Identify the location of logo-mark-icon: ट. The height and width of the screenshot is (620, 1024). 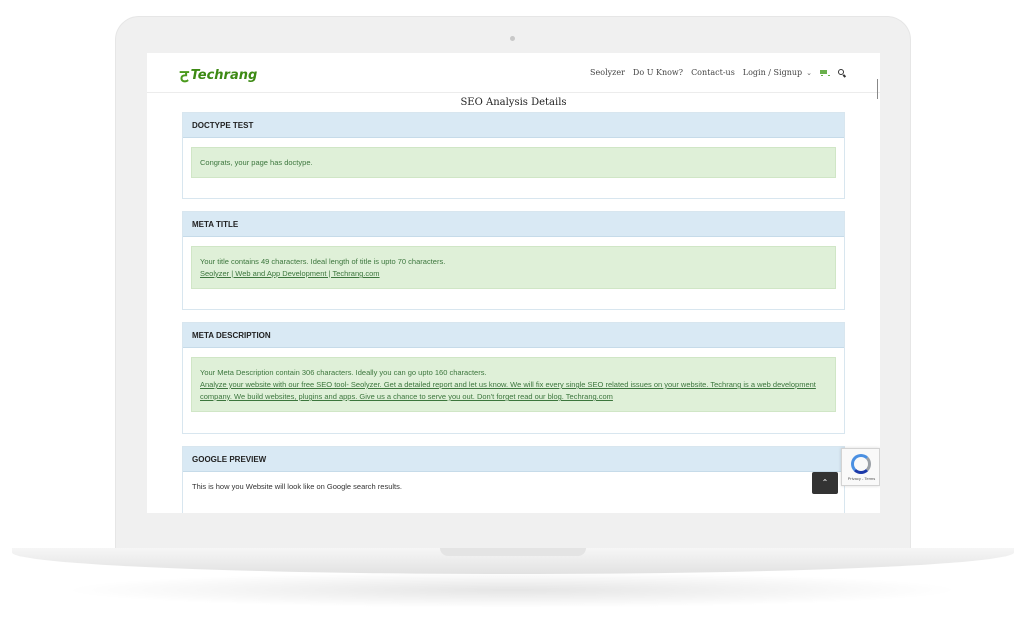
(184, 77).